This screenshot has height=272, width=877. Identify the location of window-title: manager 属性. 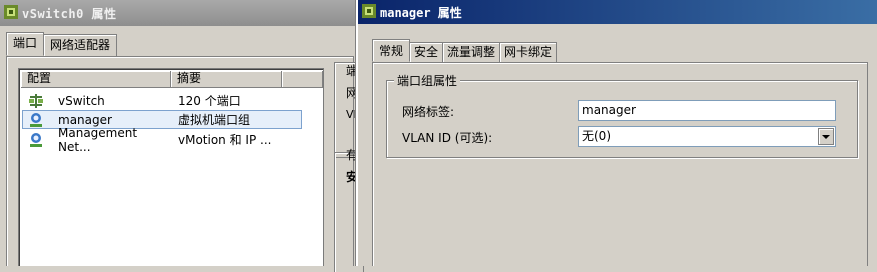
(421, 12).